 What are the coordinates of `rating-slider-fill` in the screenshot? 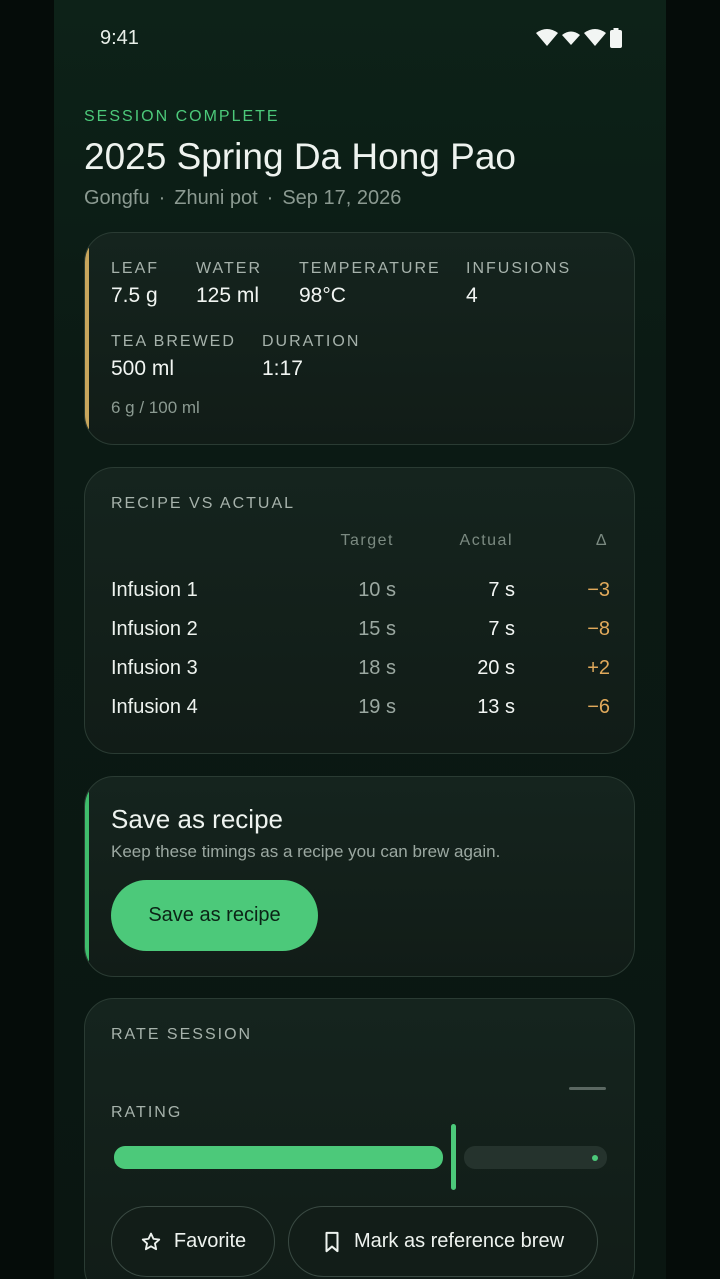 It's located at (278, 1157).